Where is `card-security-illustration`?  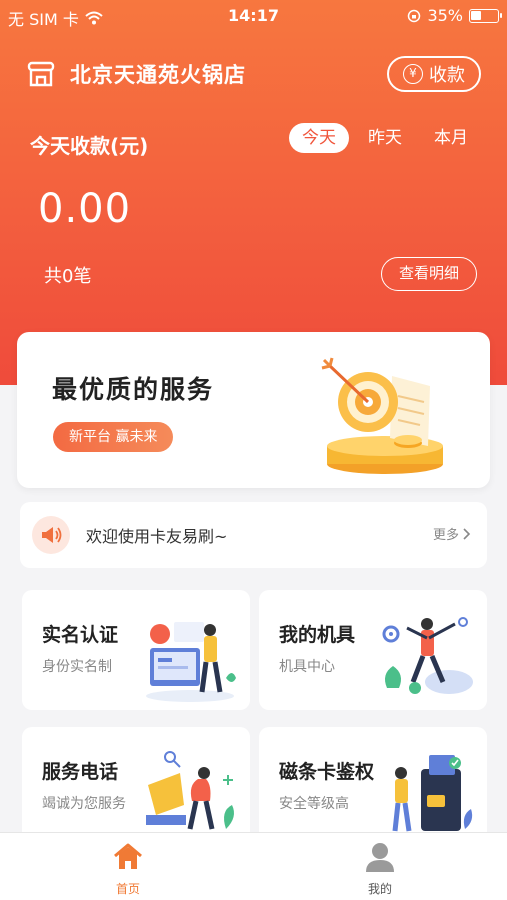 card-security-illustration is located at coordinates (432, 793).